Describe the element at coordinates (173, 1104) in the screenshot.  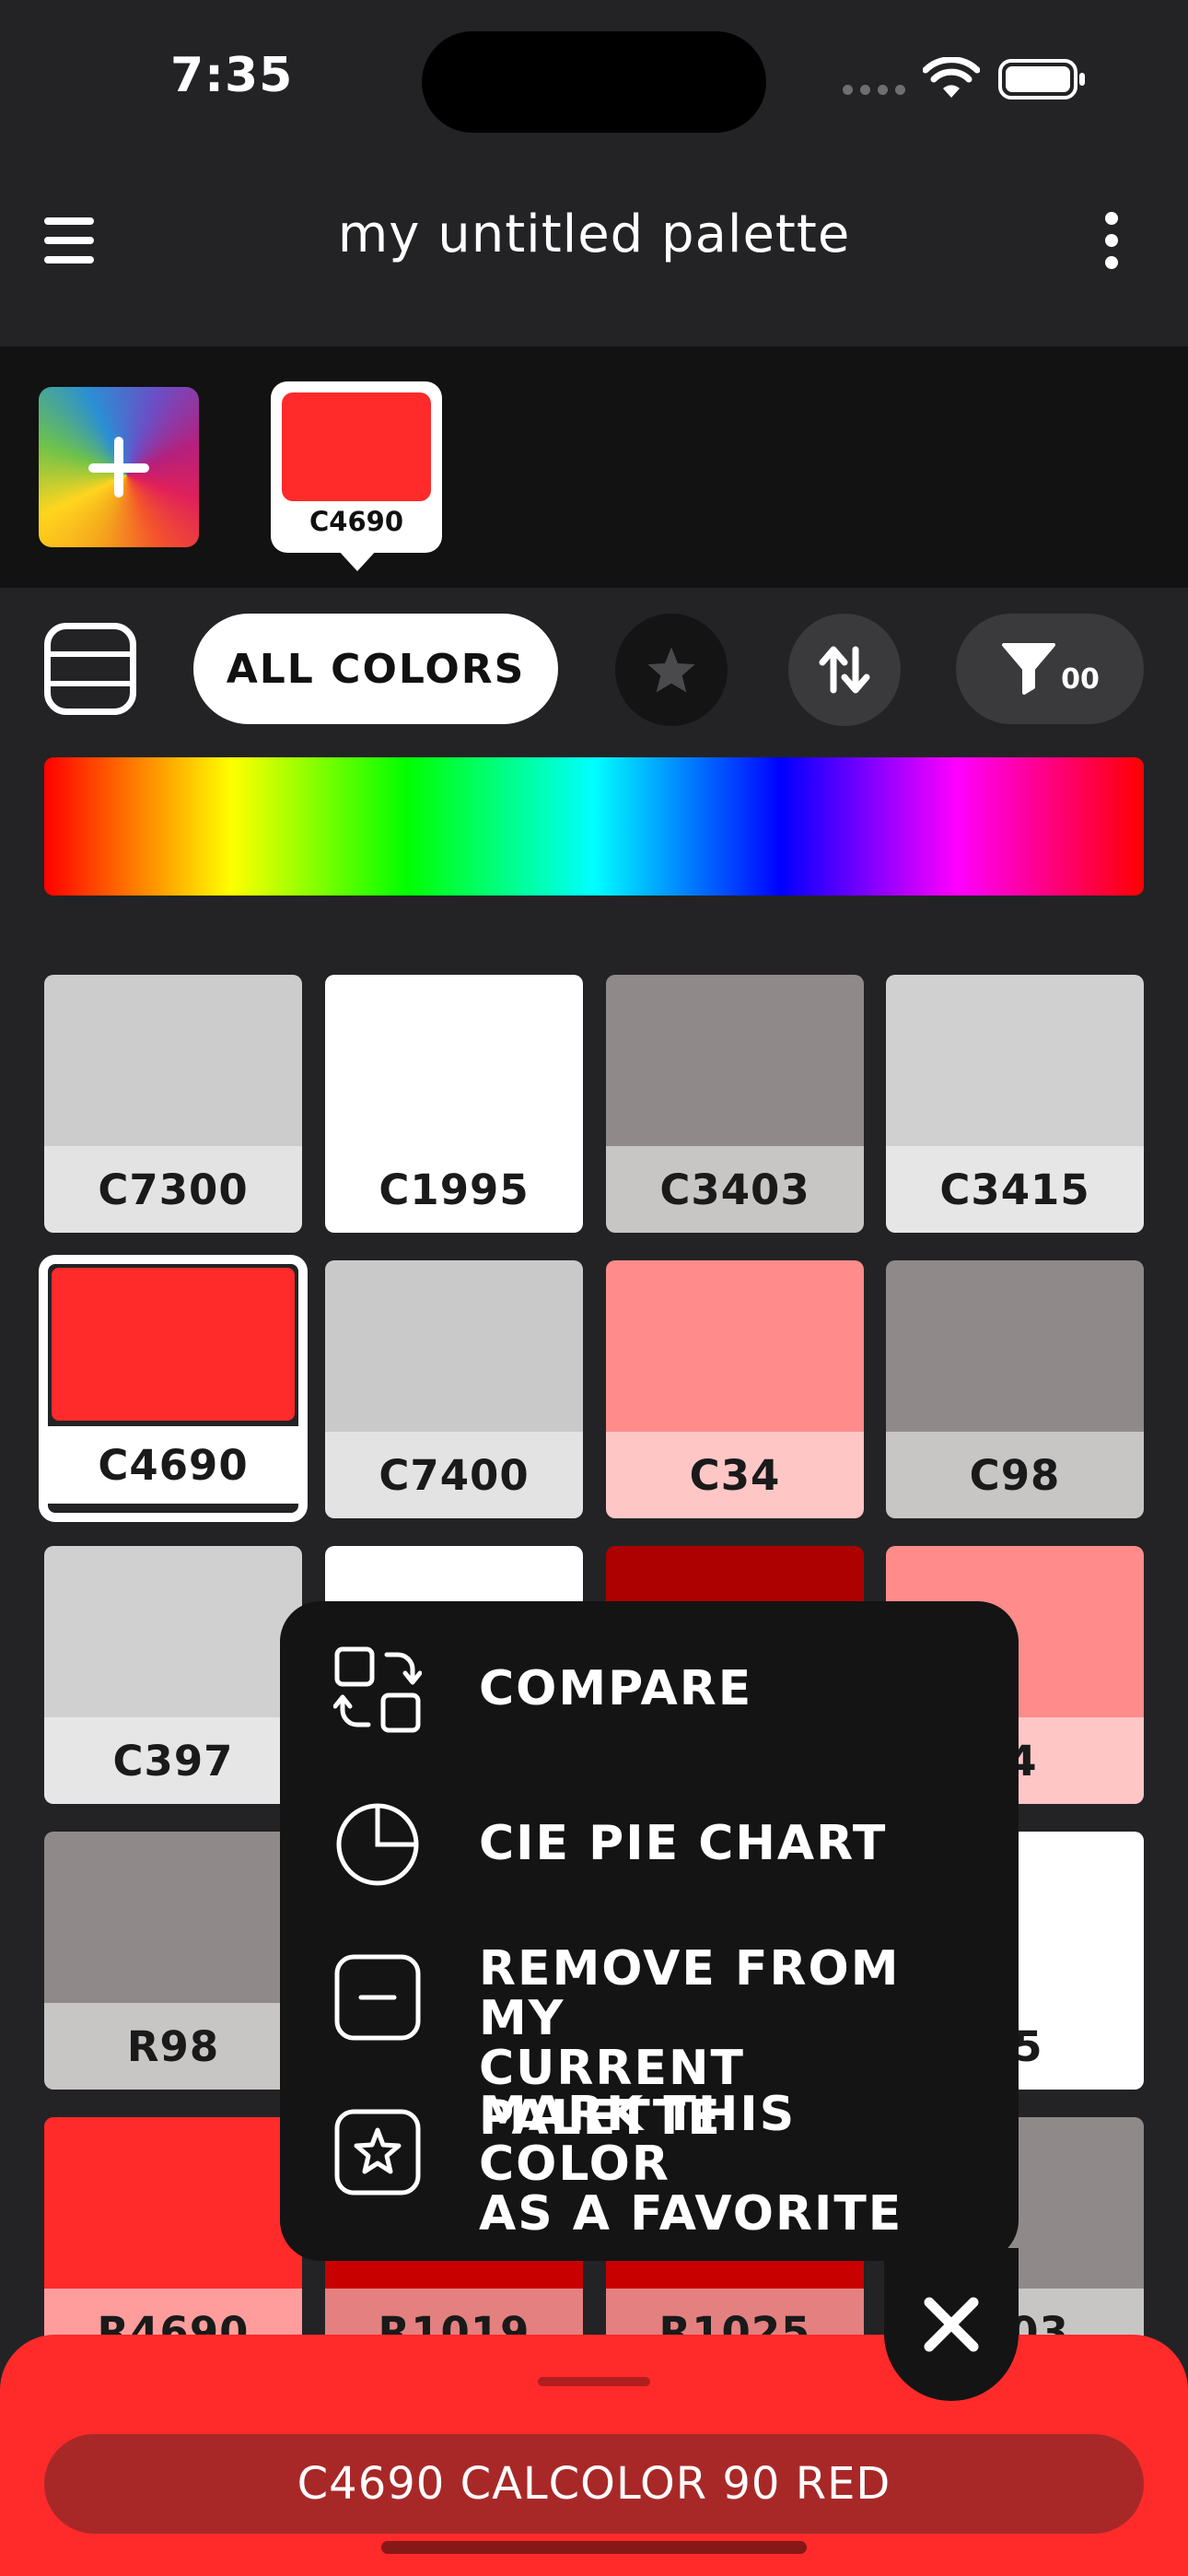
I see `color-swatch: C7300` at that location.